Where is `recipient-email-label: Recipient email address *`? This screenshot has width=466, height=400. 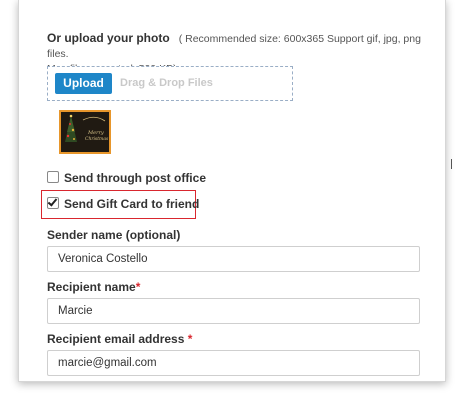 recipient-email-label: Recipient email address * is located at coordinates (119, 339).